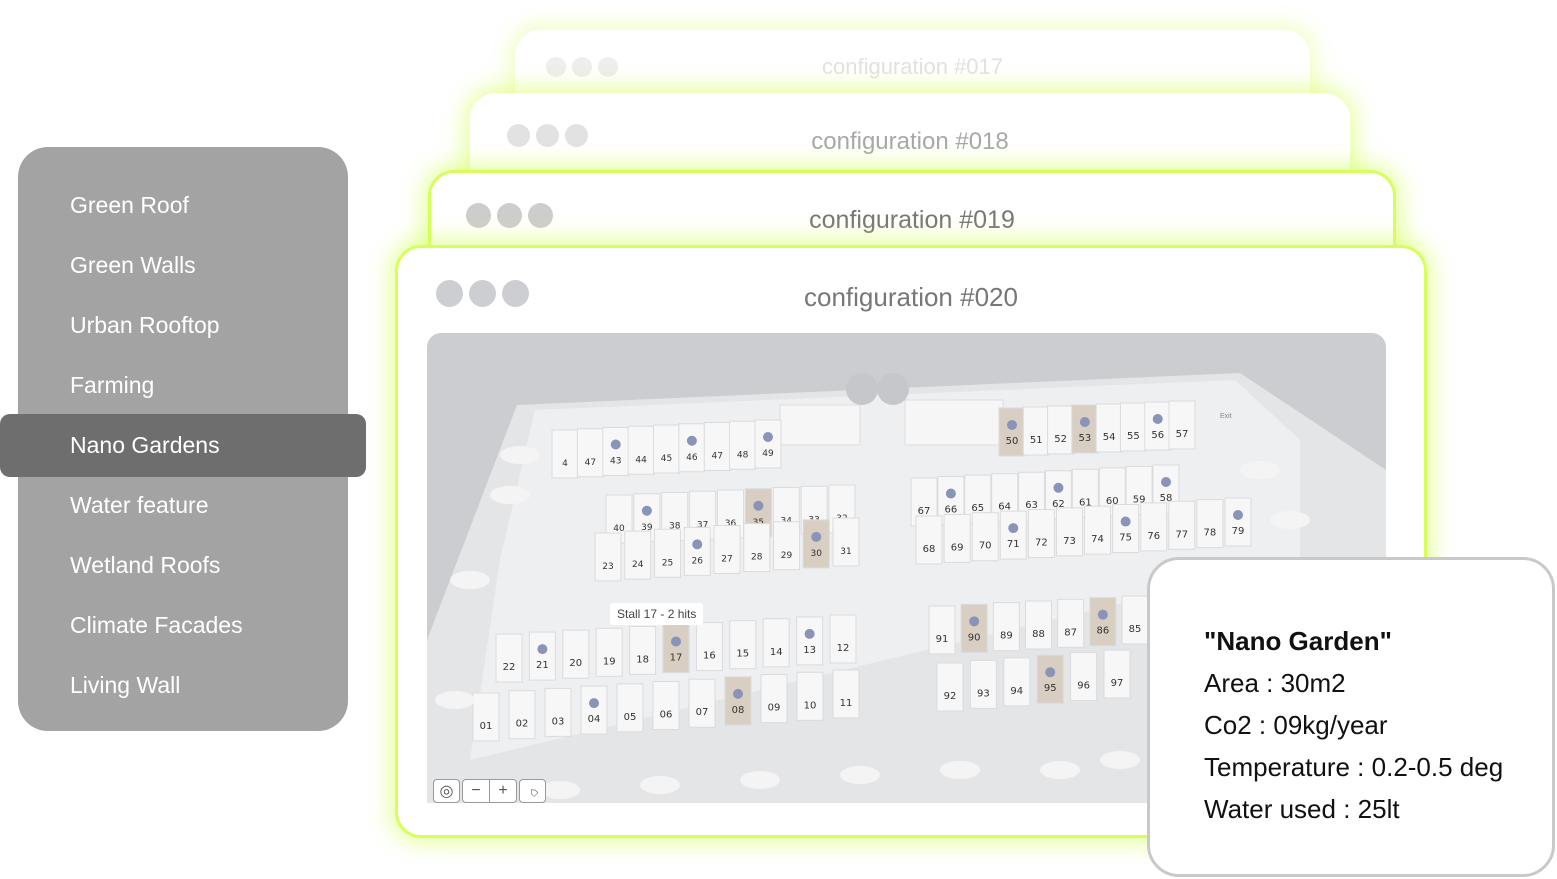 The width and height of the screenshot is (1557, 879). I want to click on stall-label: 45, so click(666, 459).